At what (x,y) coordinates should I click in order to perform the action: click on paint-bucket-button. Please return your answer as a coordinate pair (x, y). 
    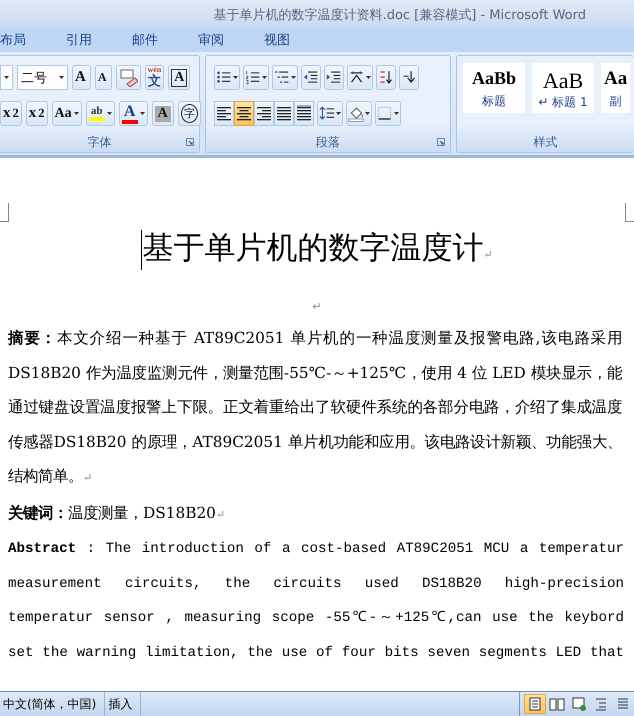
    Looking at the image, I should click on (359, 113).